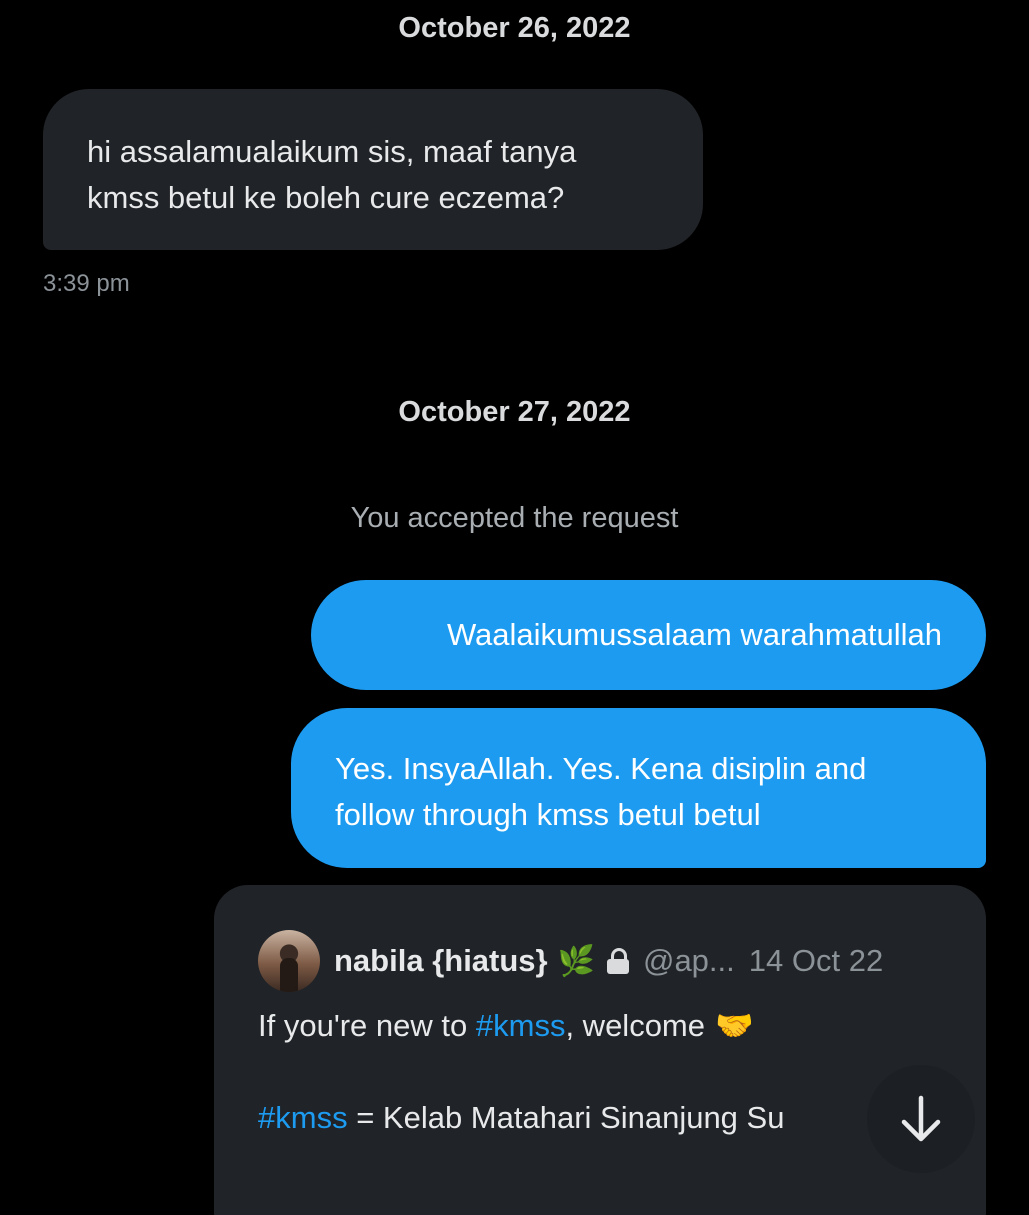 This screenshot has width=1029, height=1215. Describe the element at coordinates (576, 961) in the screenshot. I see `herb-emoji: 🌿` at that location.